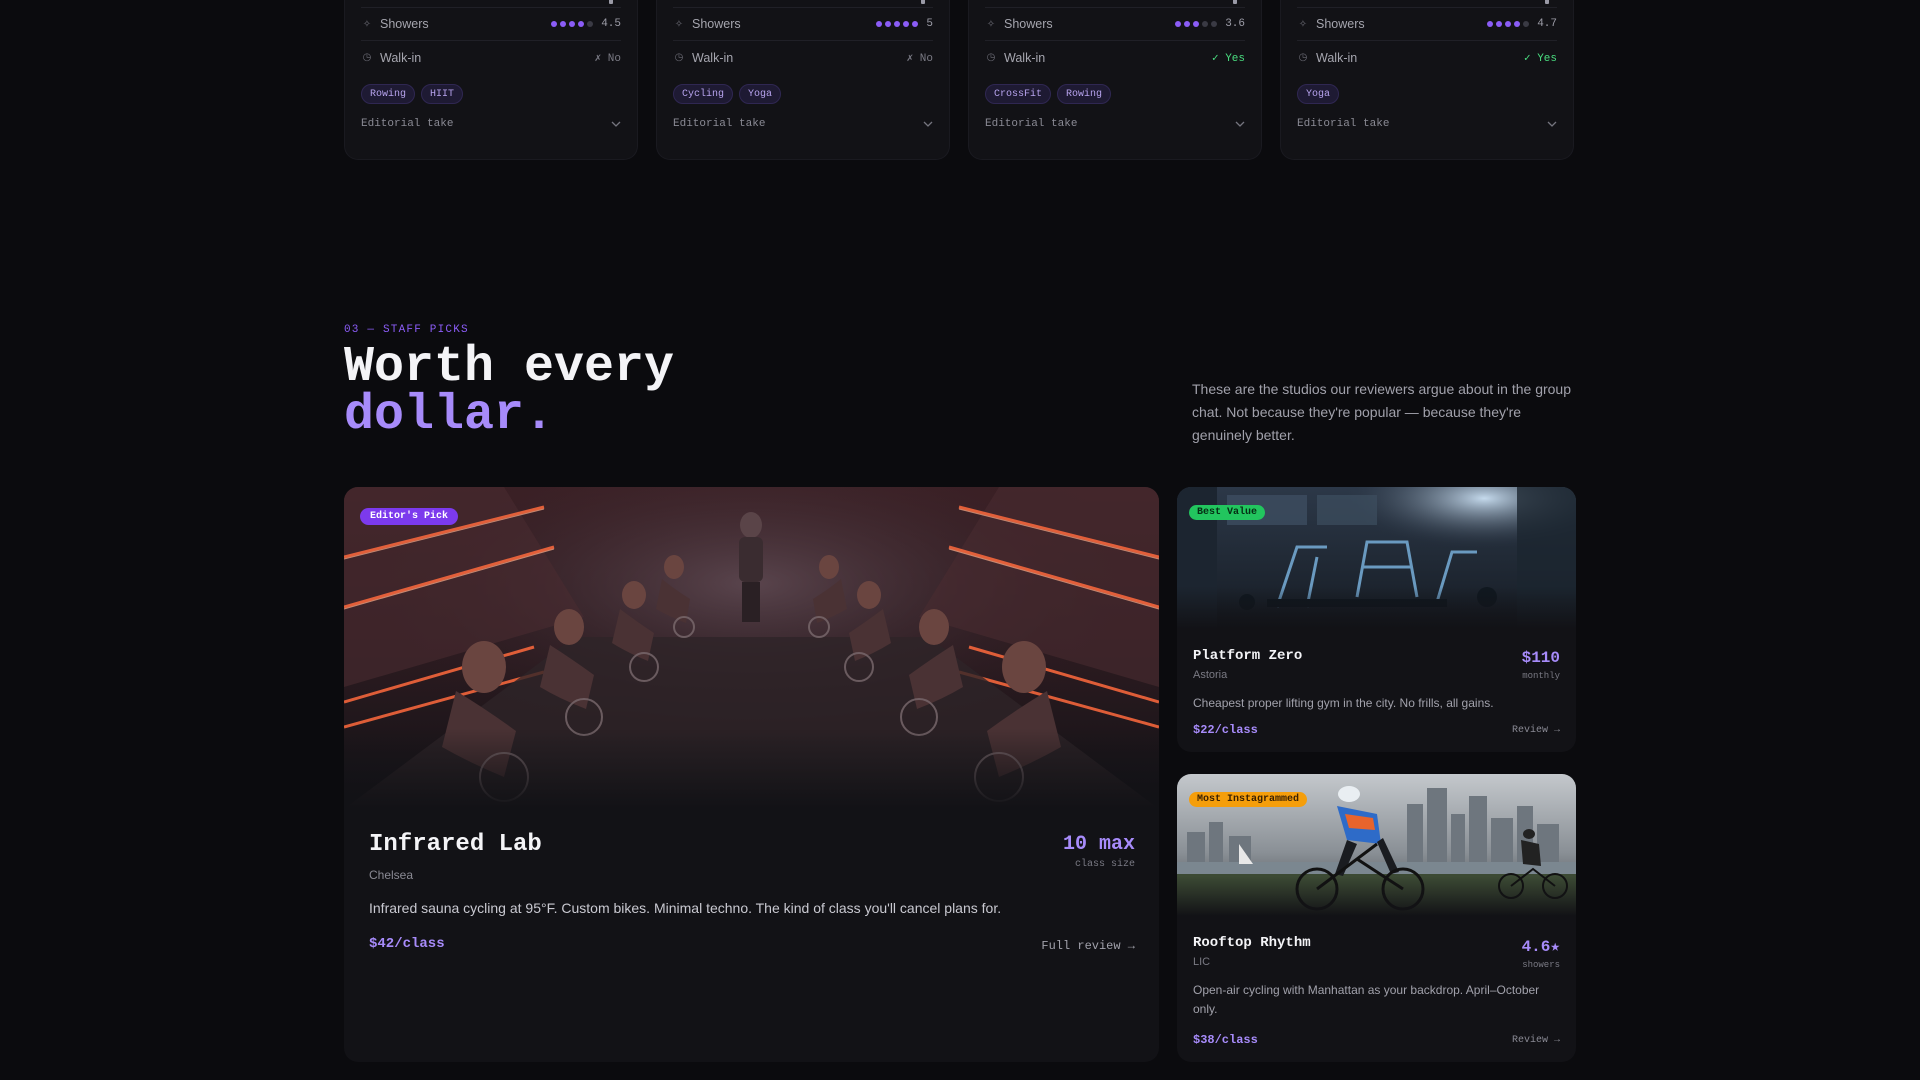 The width and height of the screenshot is (1920, 1080). Describe the element at coordinates (406, 330) in the screenshot. I see `section-kicker: 03 — STAFF PICKS` at that location.